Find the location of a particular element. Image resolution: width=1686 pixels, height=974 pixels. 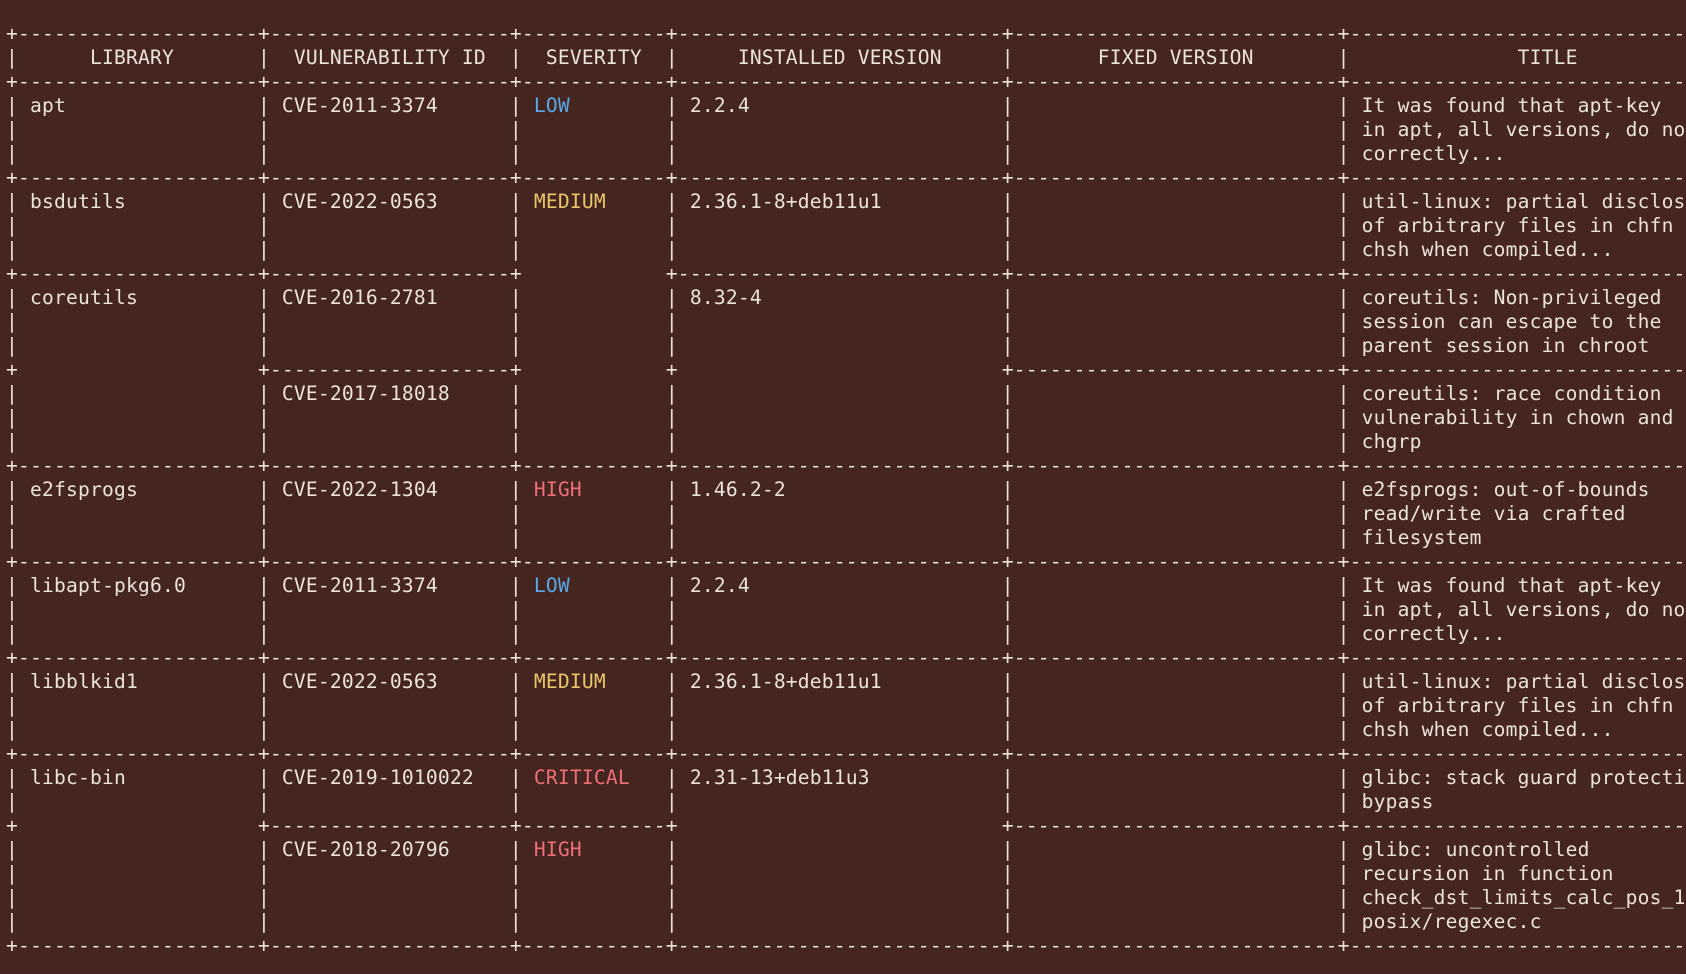

title-cell: coreutils: race condition is located at coordinates (1511, 393).